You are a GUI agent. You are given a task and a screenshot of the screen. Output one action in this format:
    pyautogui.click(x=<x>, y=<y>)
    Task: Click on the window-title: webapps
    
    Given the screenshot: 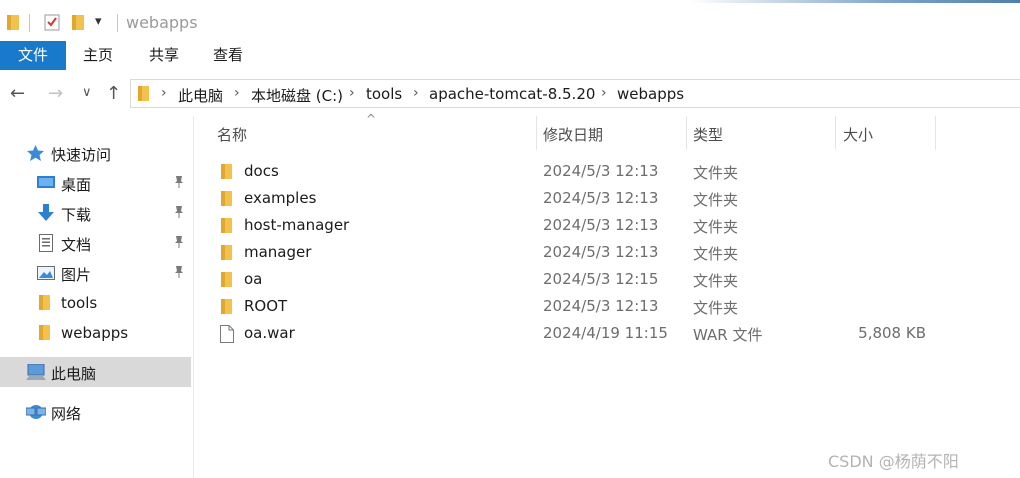 What is the action you would take?
    pyautogui.click(x=162, y=22)
    